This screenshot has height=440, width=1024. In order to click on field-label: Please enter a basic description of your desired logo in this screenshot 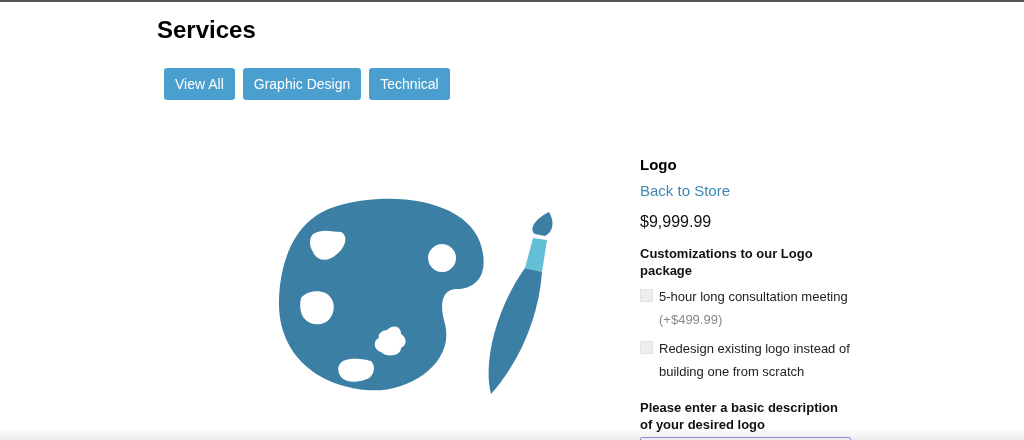, I will do `click(739, 416)`.